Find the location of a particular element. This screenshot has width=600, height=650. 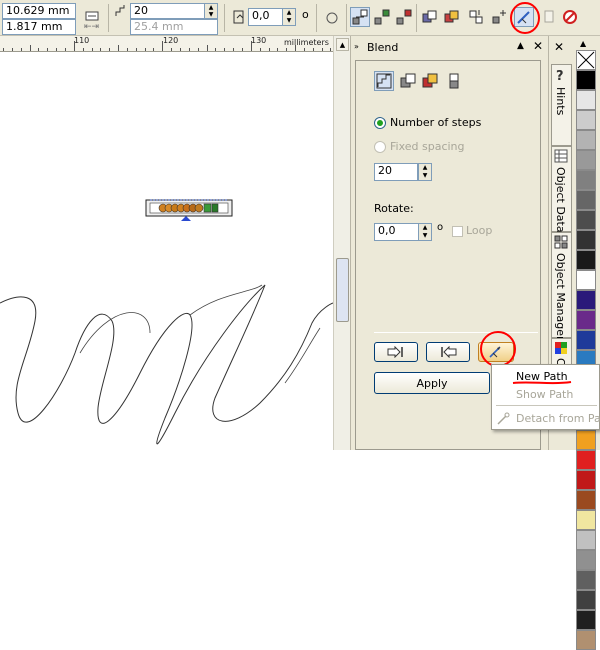

tab-object-data: Object Data is located at coordinates (561, 189).